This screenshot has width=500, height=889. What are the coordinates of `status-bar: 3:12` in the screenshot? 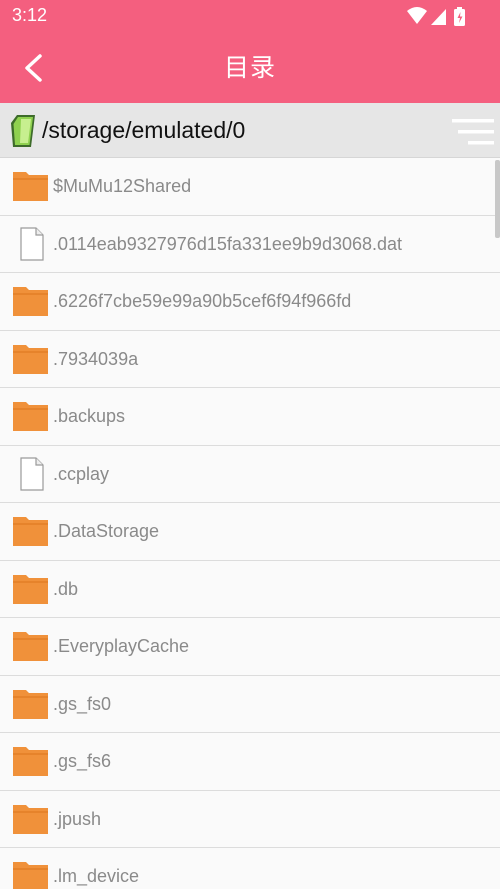 It's located at (250, 16).